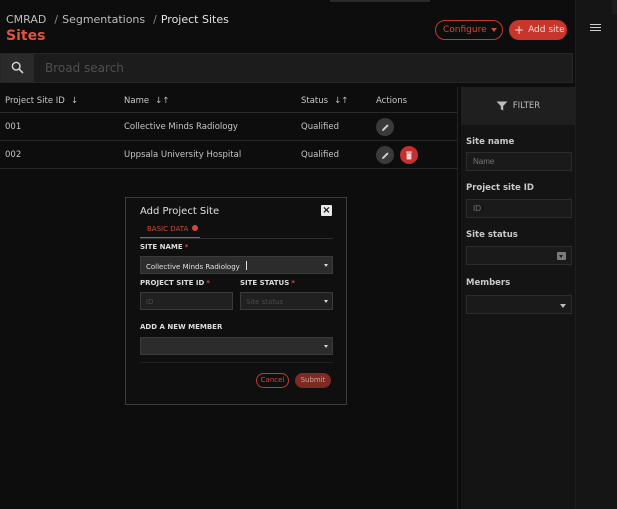 This screenshot has width=617, height=509. I want to click on site-status-label: SITE STATUS *, so click(267, 283).